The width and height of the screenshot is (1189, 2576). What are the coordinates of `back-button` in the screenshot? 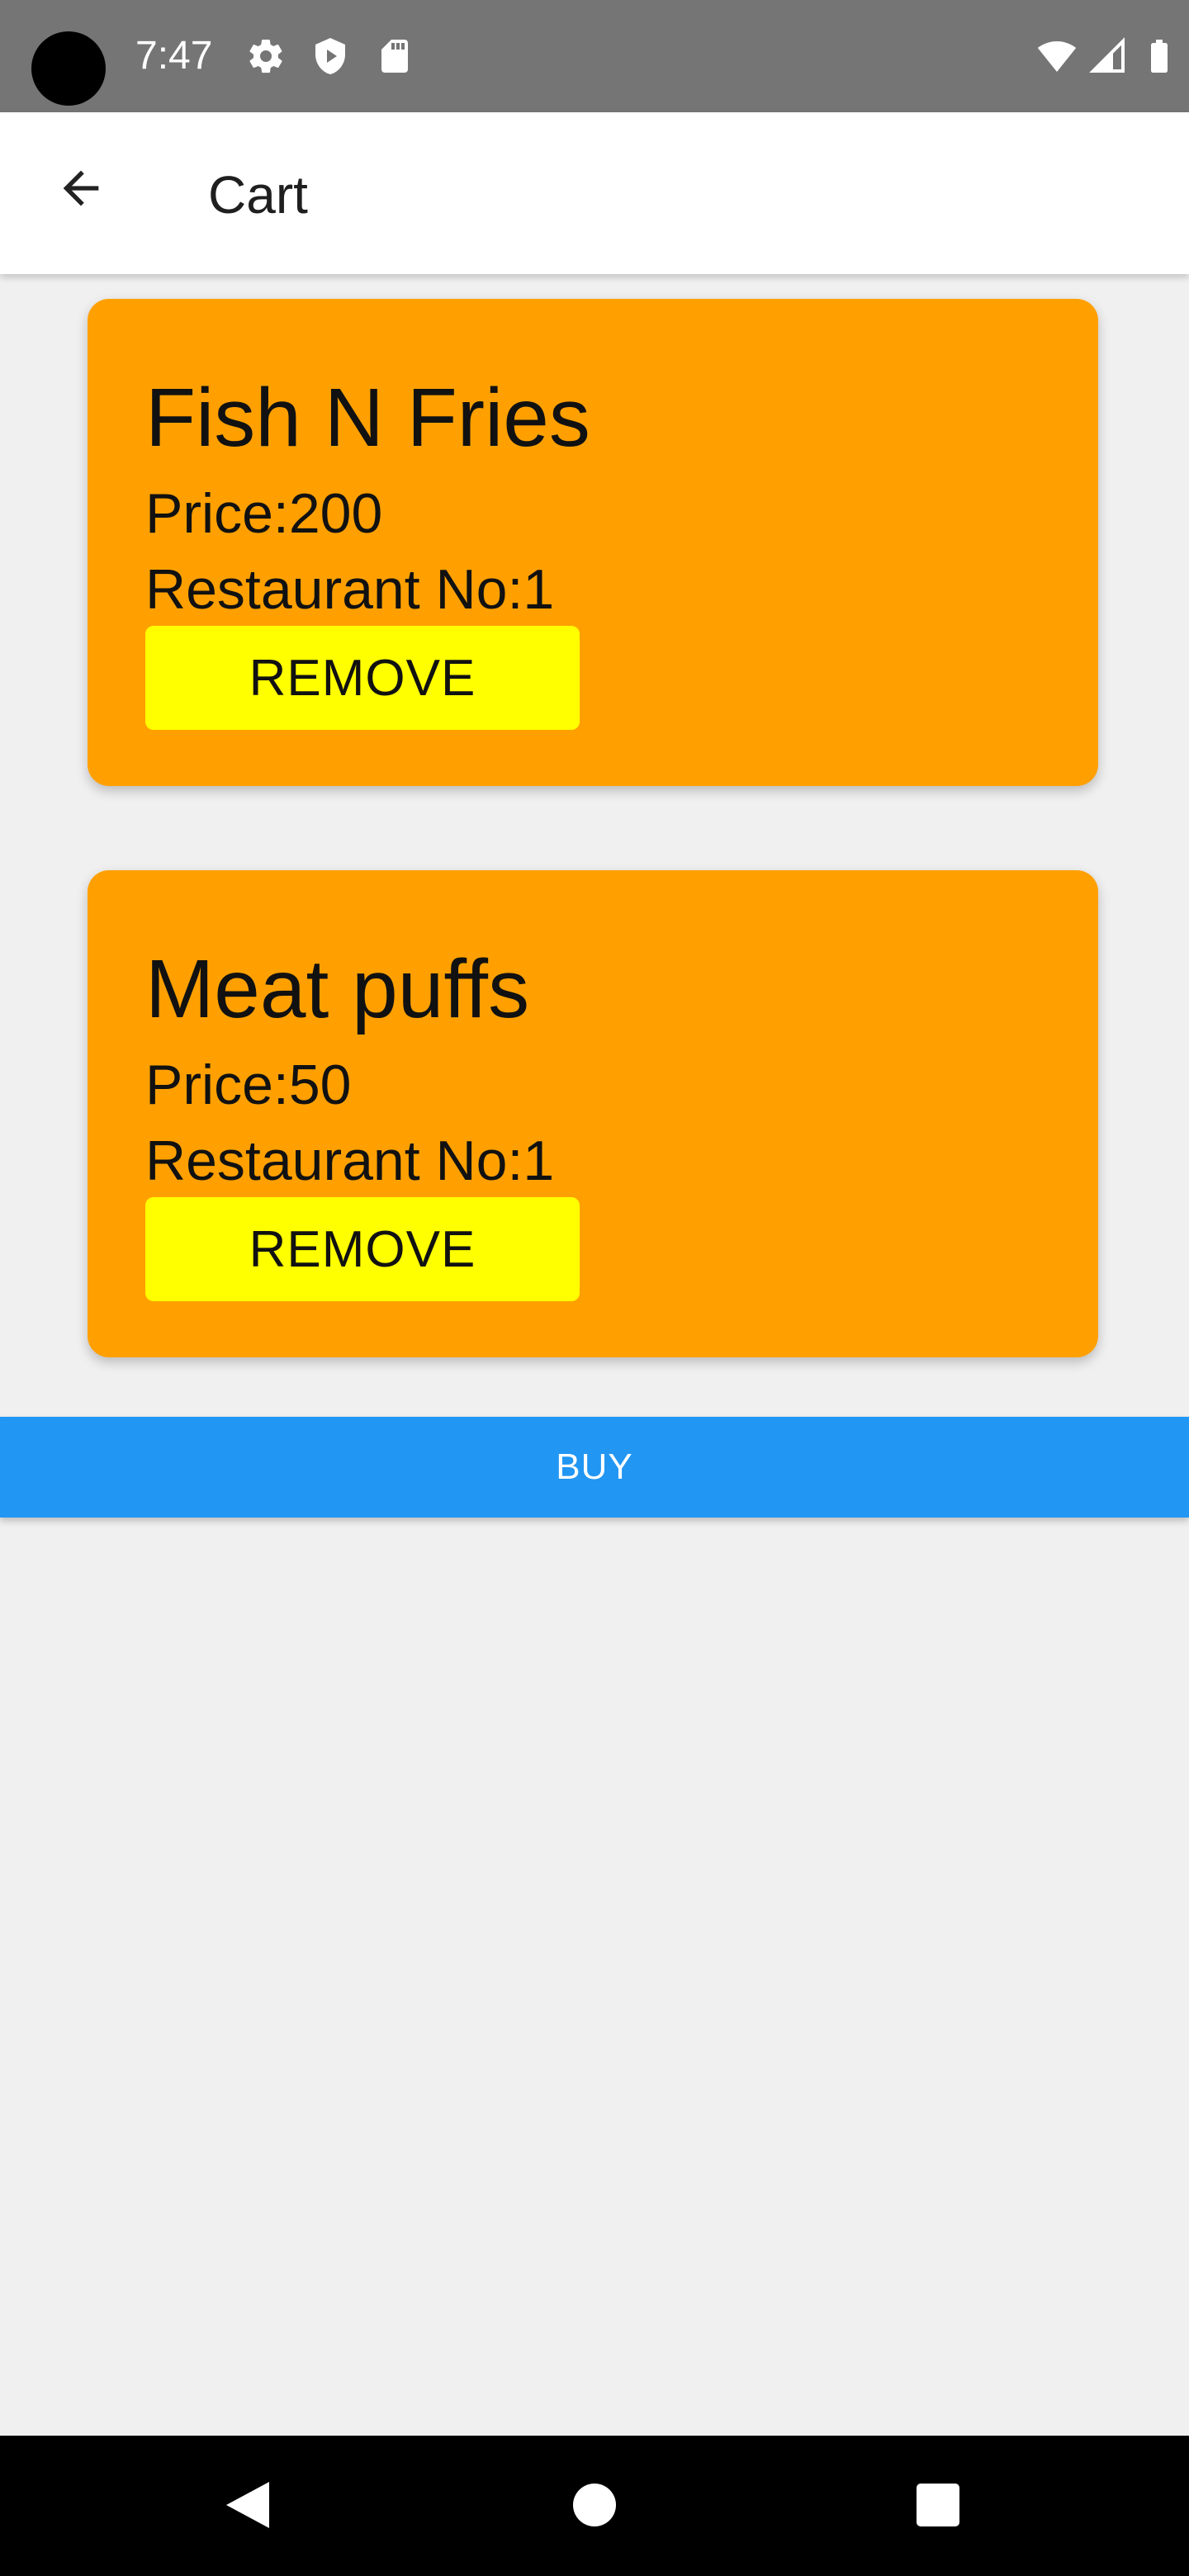 It's located at (81, 188).